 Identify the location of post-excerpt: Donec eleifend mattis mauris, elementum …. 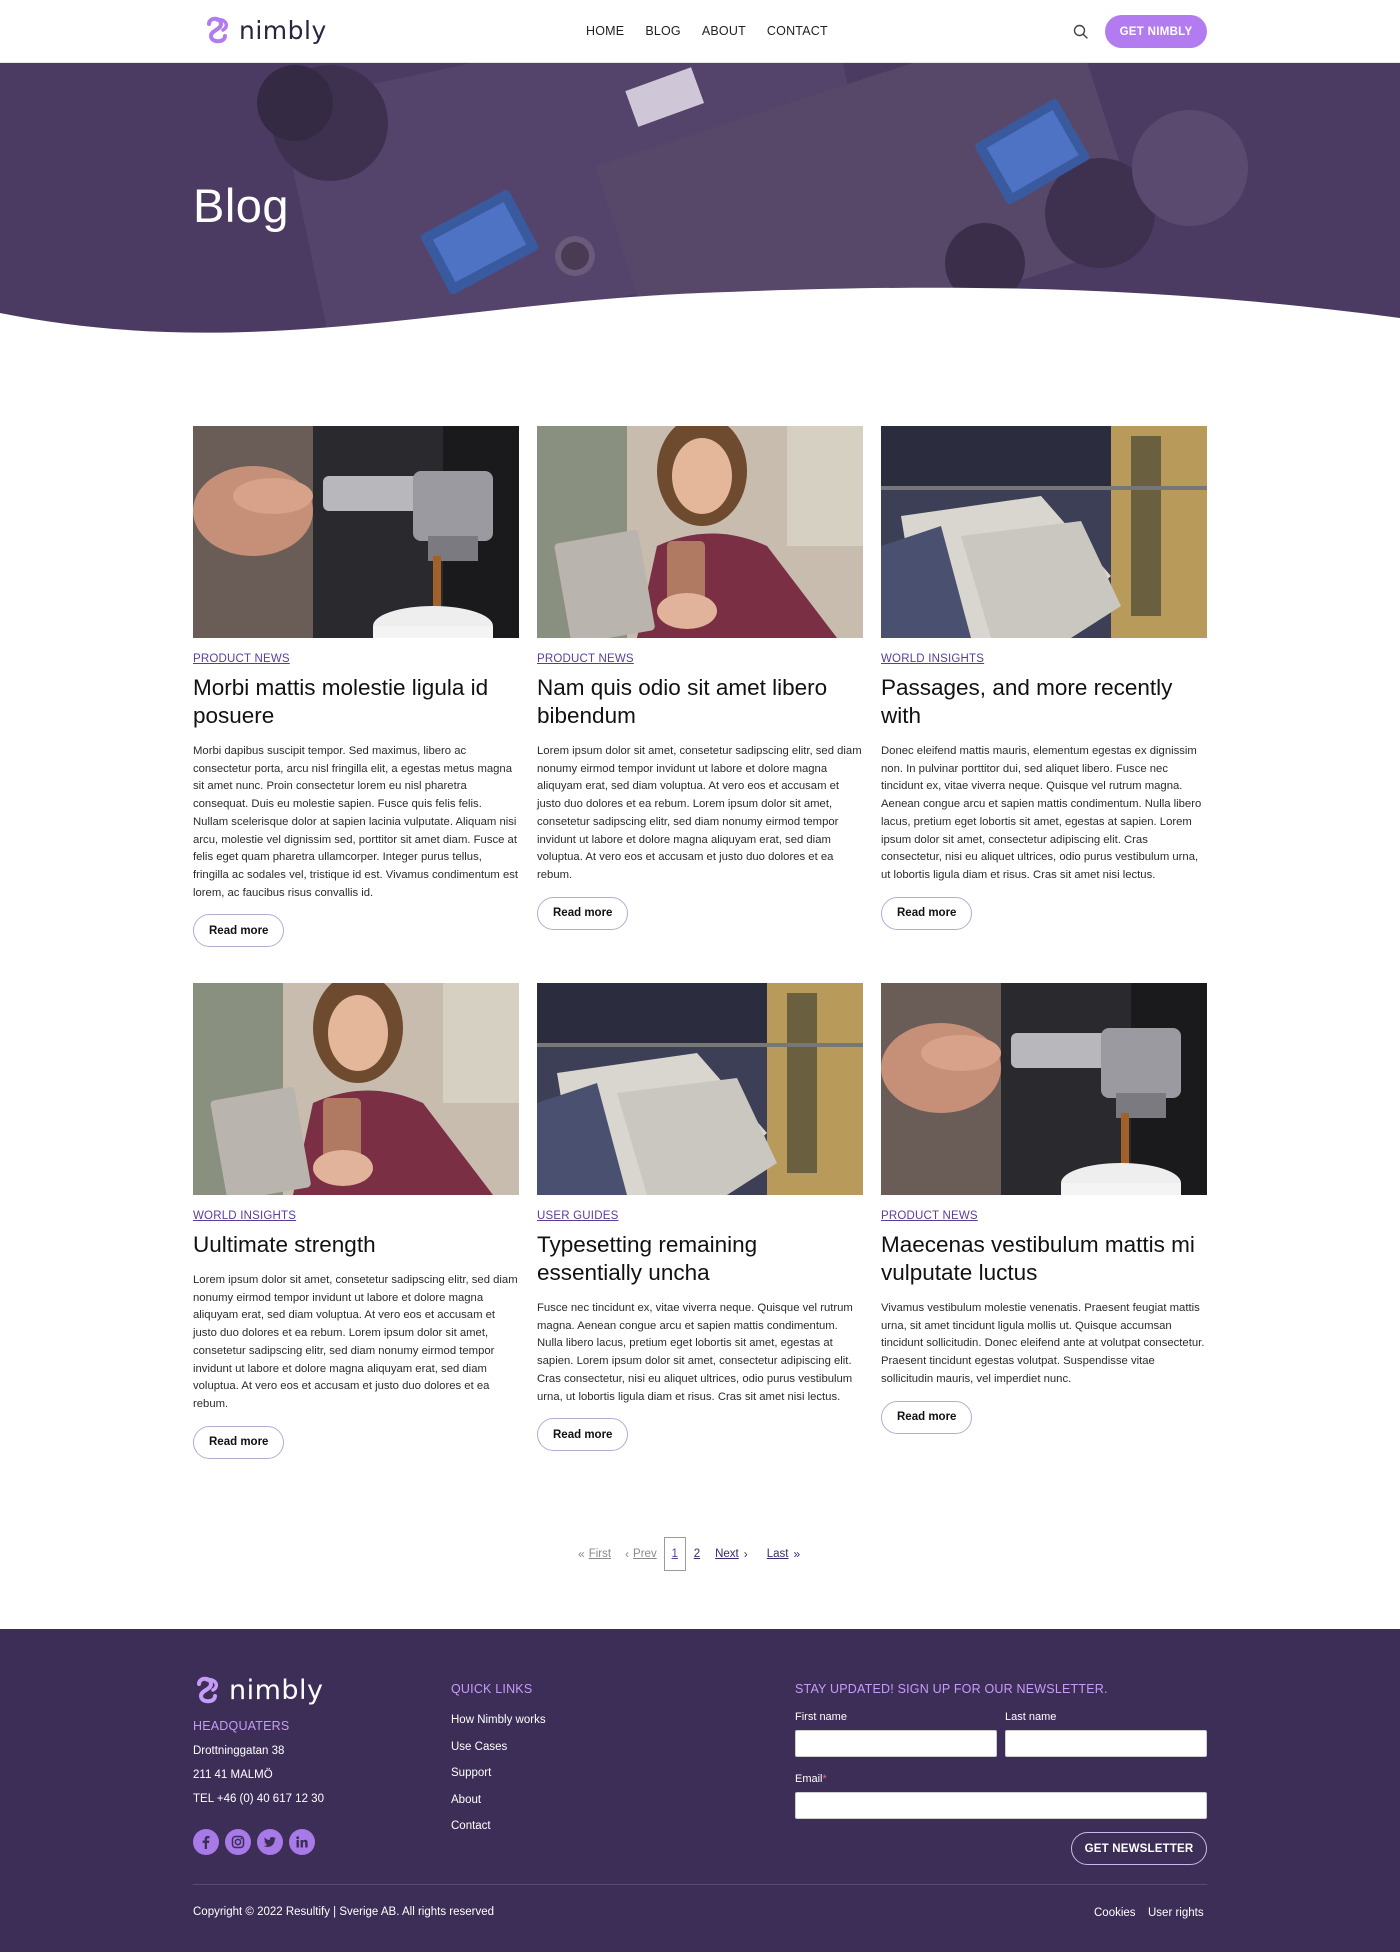
(1041, 813).